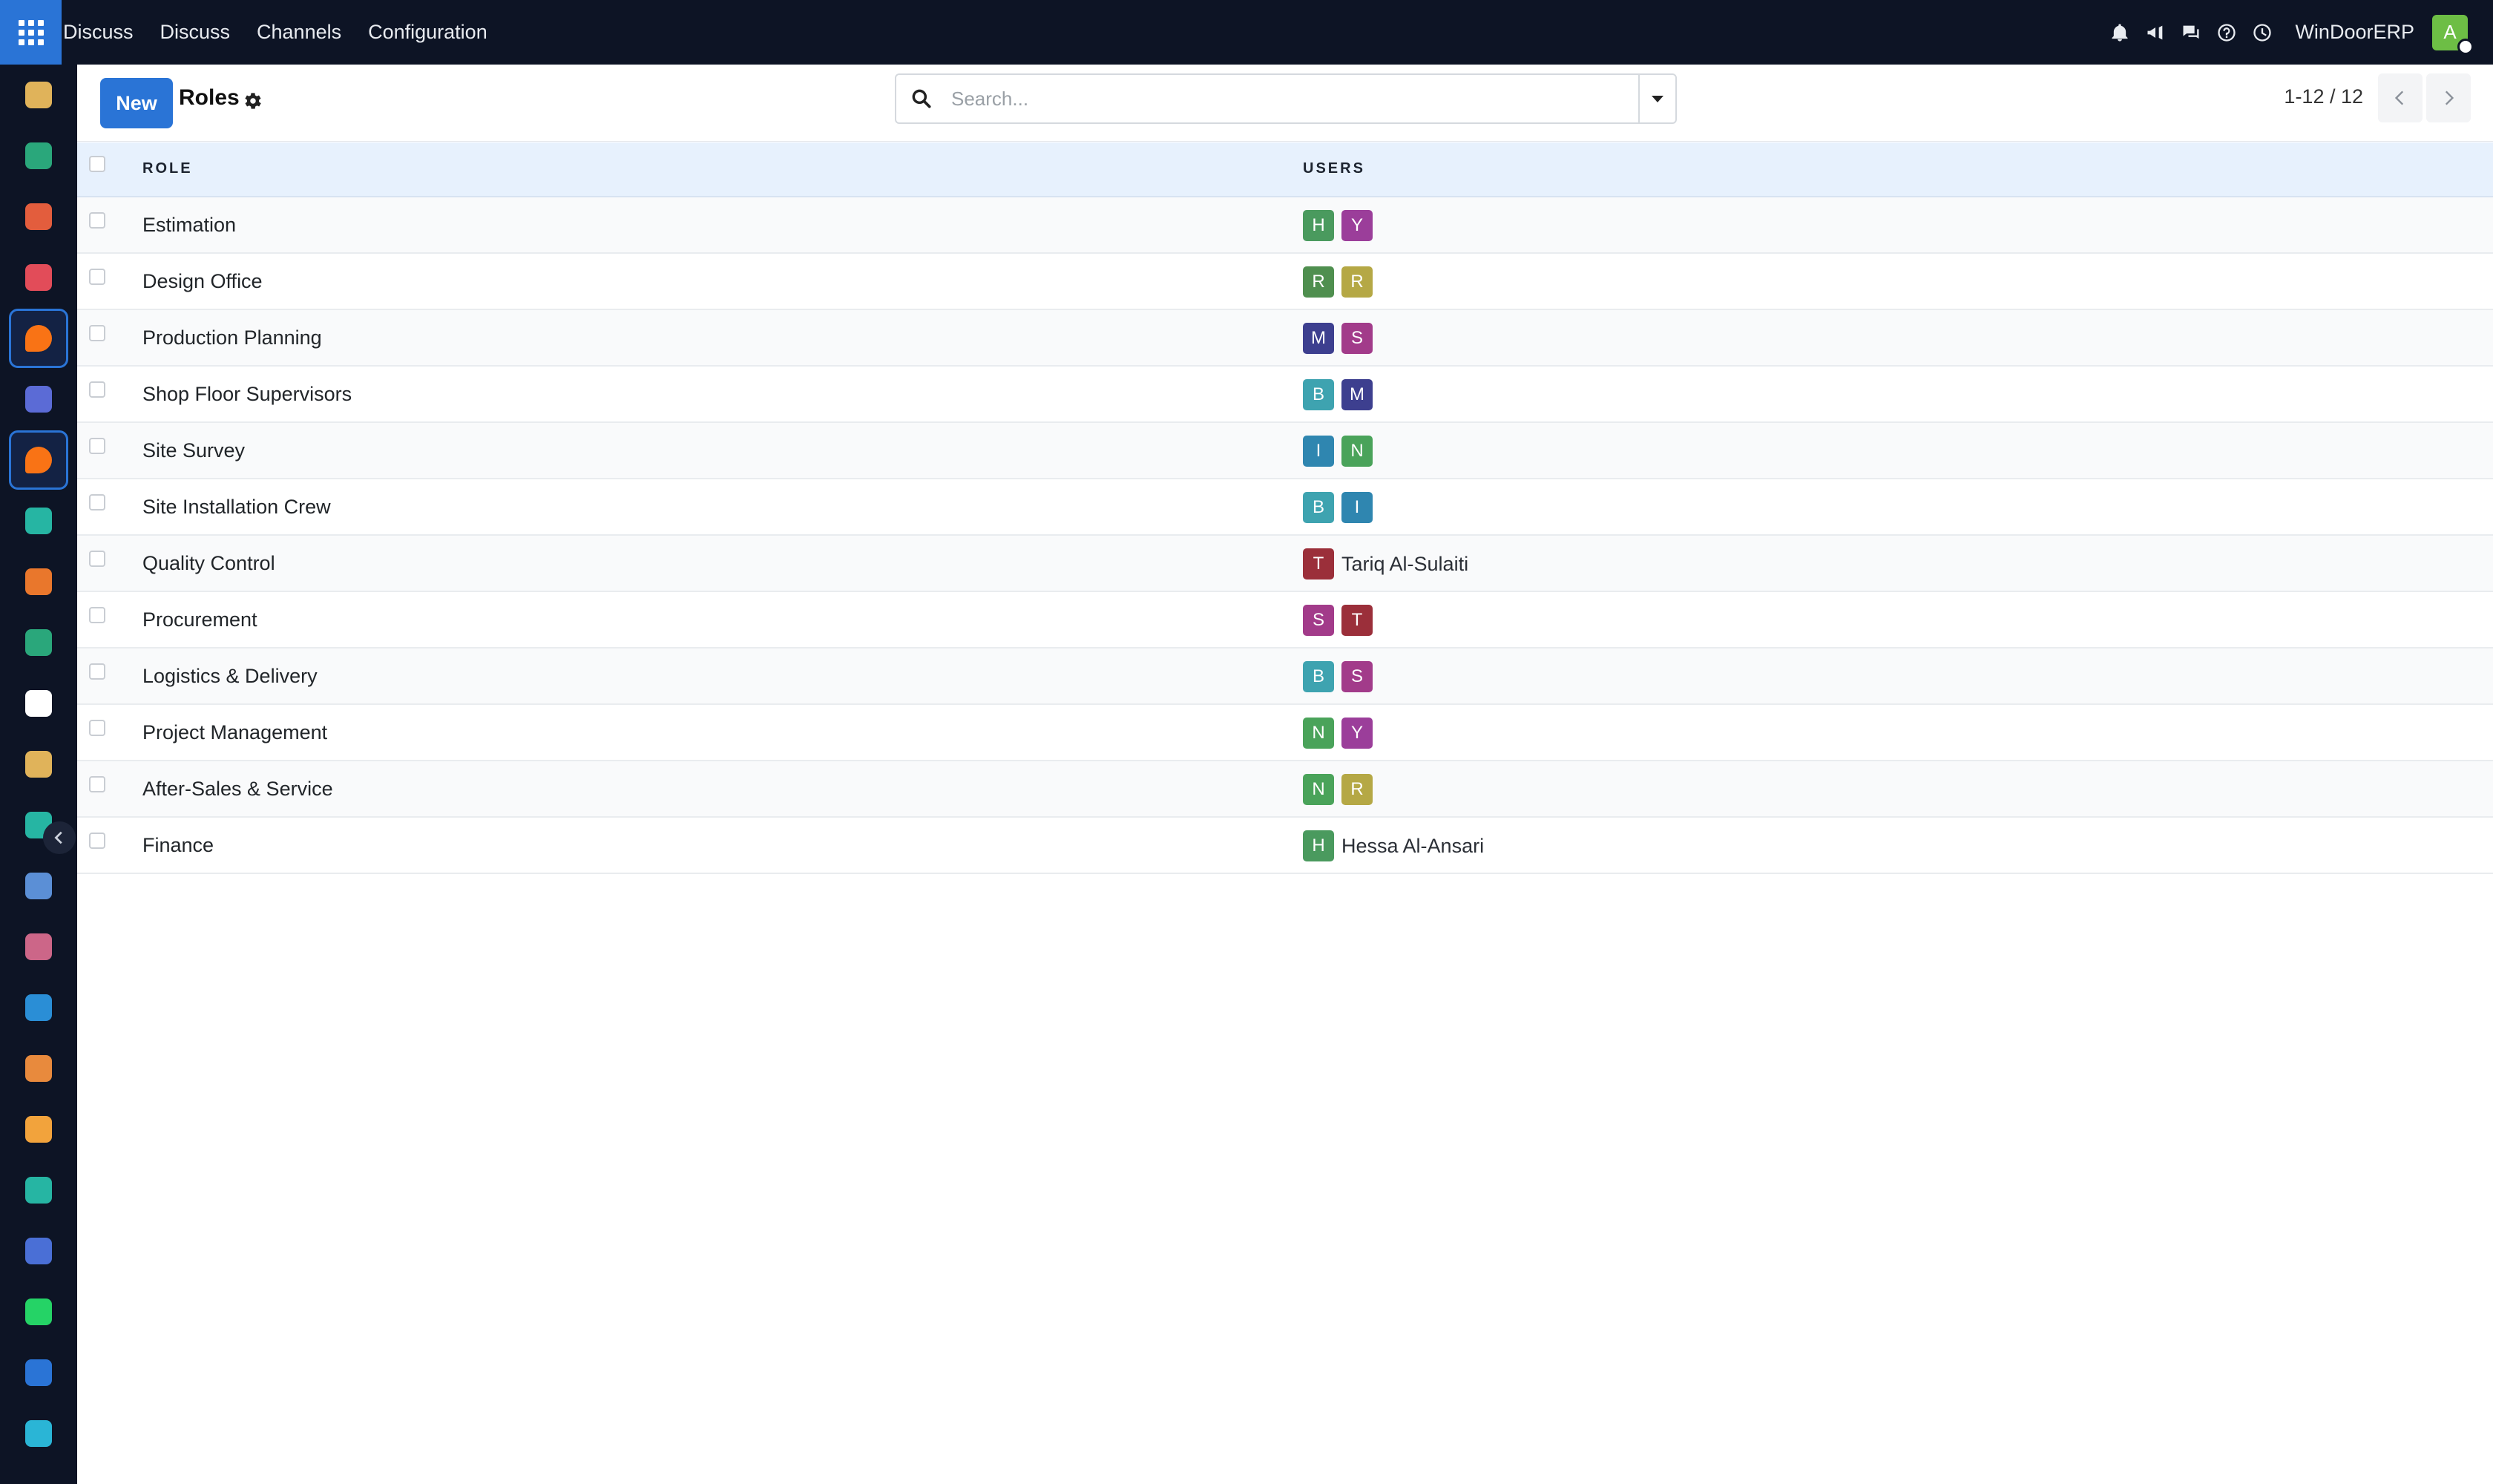 This screenshot has width=2493, height=1484. I want to click on chat-icon, so click(2191, 32).